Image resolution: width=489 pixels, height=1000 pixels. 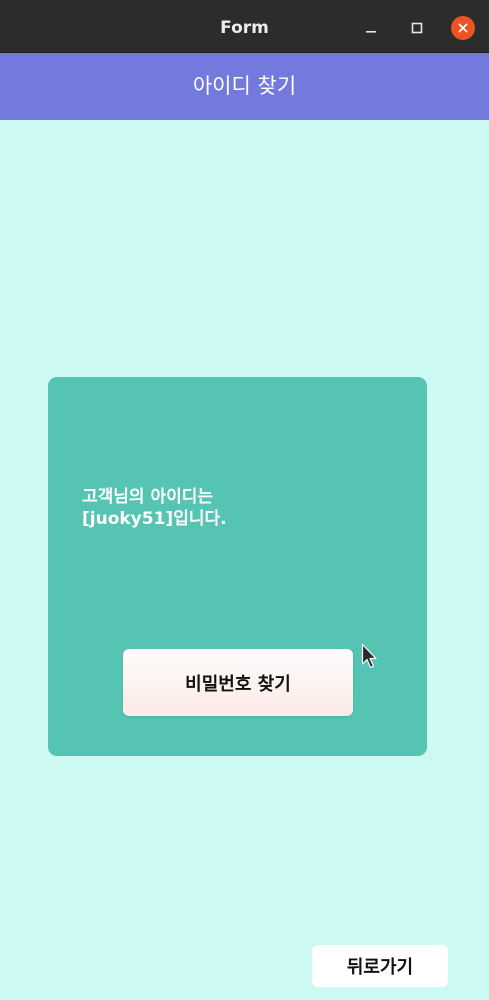 I want to click on close-button, so click(x=463, y=28).